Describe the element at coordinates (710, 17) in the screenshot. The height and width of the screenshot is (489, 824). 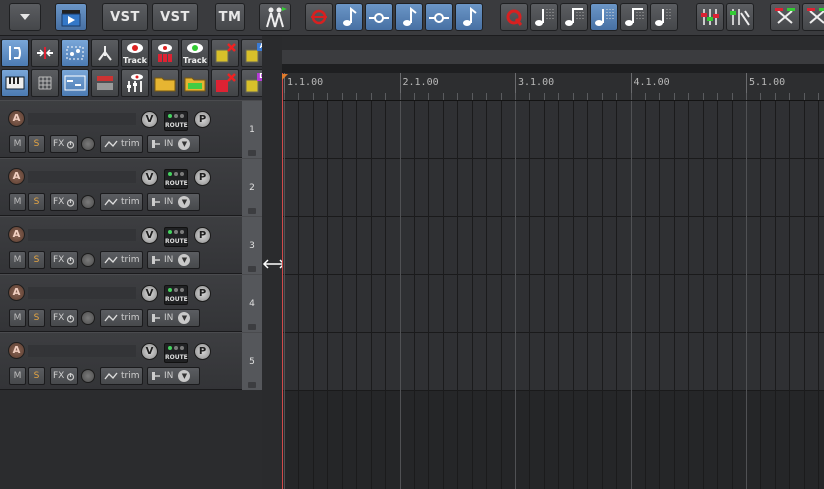
I see `mixer-button` at that location.